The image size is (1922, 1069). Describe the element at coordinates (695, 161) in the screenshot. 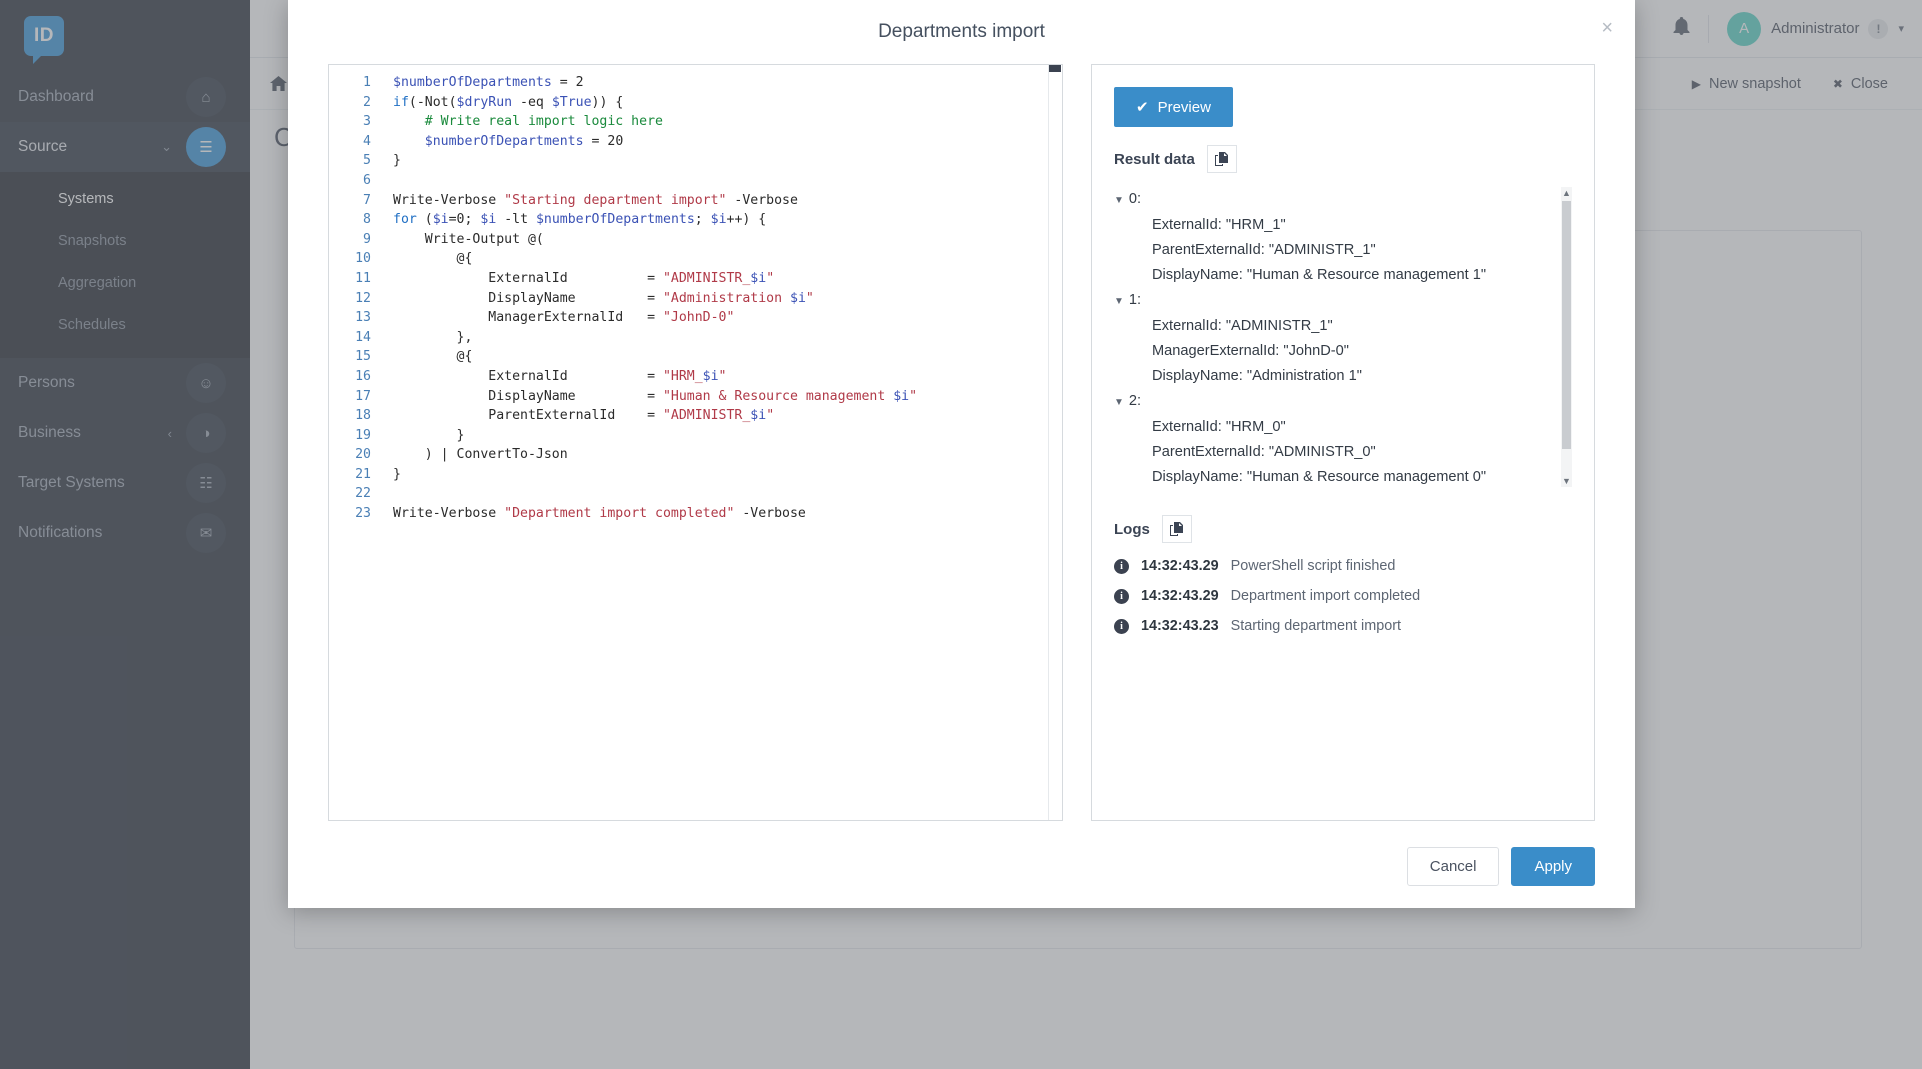

I see `code-line: 5}` at that location.